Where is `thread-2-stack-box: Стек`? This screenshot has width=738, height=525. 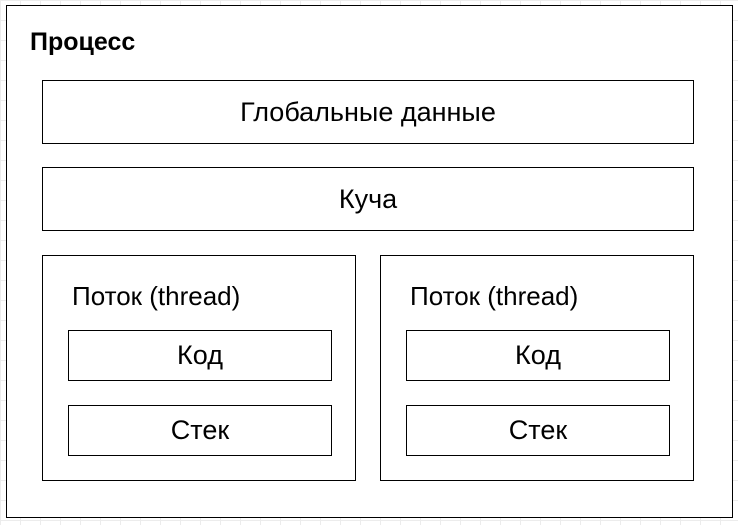
thread-2-stack-box: Стек is located at coordinates (538, 430).